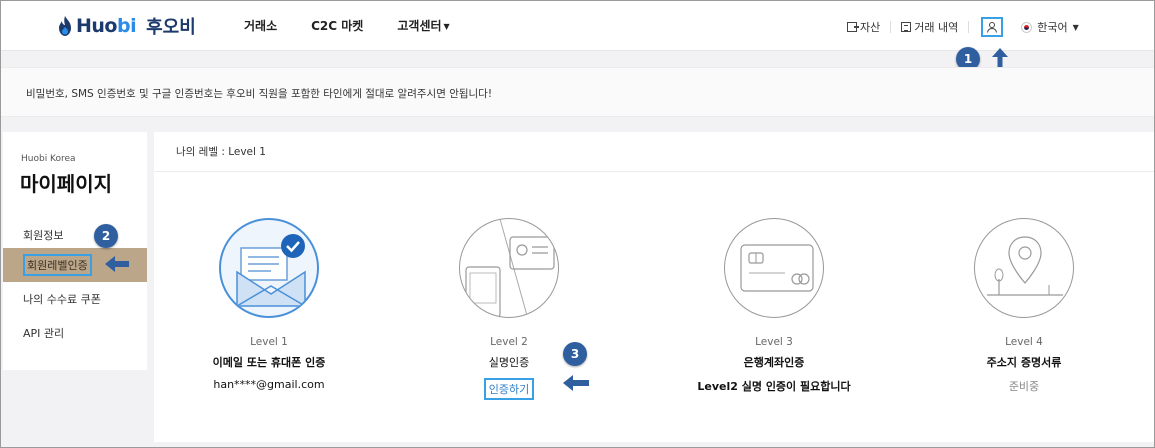 The image size is (1155, 448). Describe the element at coordinates (106, 26) in the screenshot. I see `logo-wordmark: Huobi` at that location.